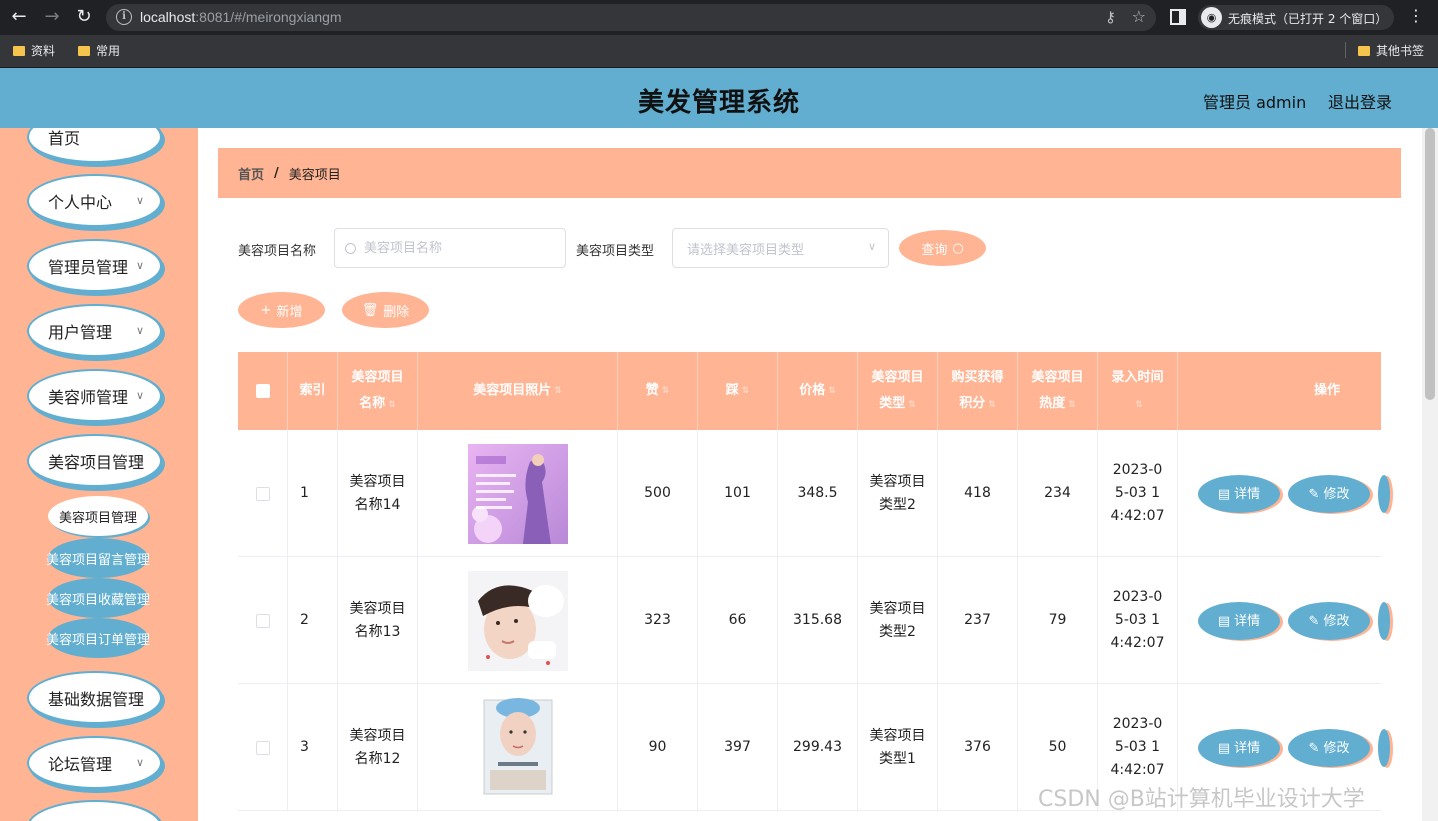  What do you see at coordinates (658, 391) in the screenshot?
I see `header-likes: 赞 ⇅` at bounding box center [658, 391].